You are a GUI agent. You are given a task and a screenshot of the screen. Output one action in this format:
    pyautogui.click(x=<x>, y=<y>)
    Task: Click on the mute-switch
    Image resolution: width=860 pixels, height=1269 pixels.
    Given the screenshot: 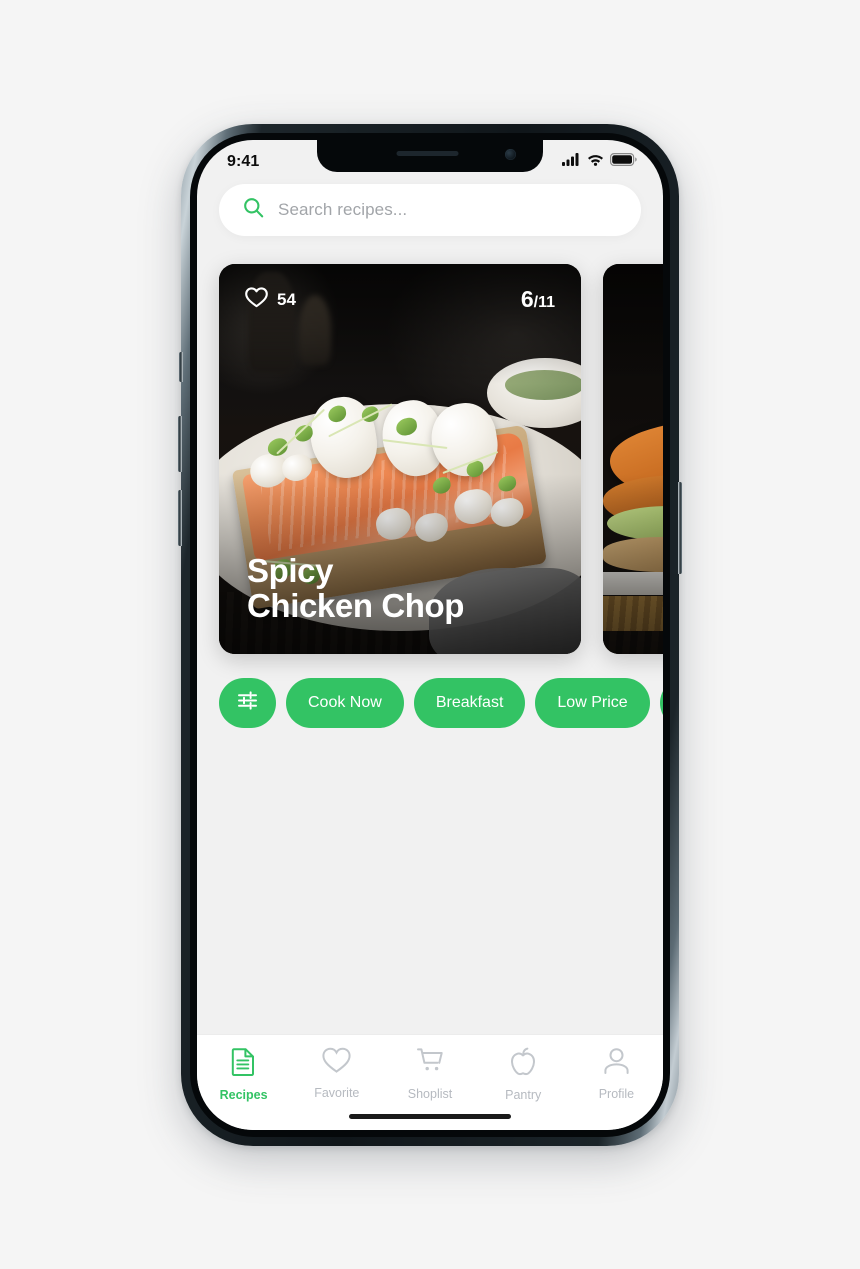 What is the action you would take?
    pyautogui.click(x=181, y=367)
    